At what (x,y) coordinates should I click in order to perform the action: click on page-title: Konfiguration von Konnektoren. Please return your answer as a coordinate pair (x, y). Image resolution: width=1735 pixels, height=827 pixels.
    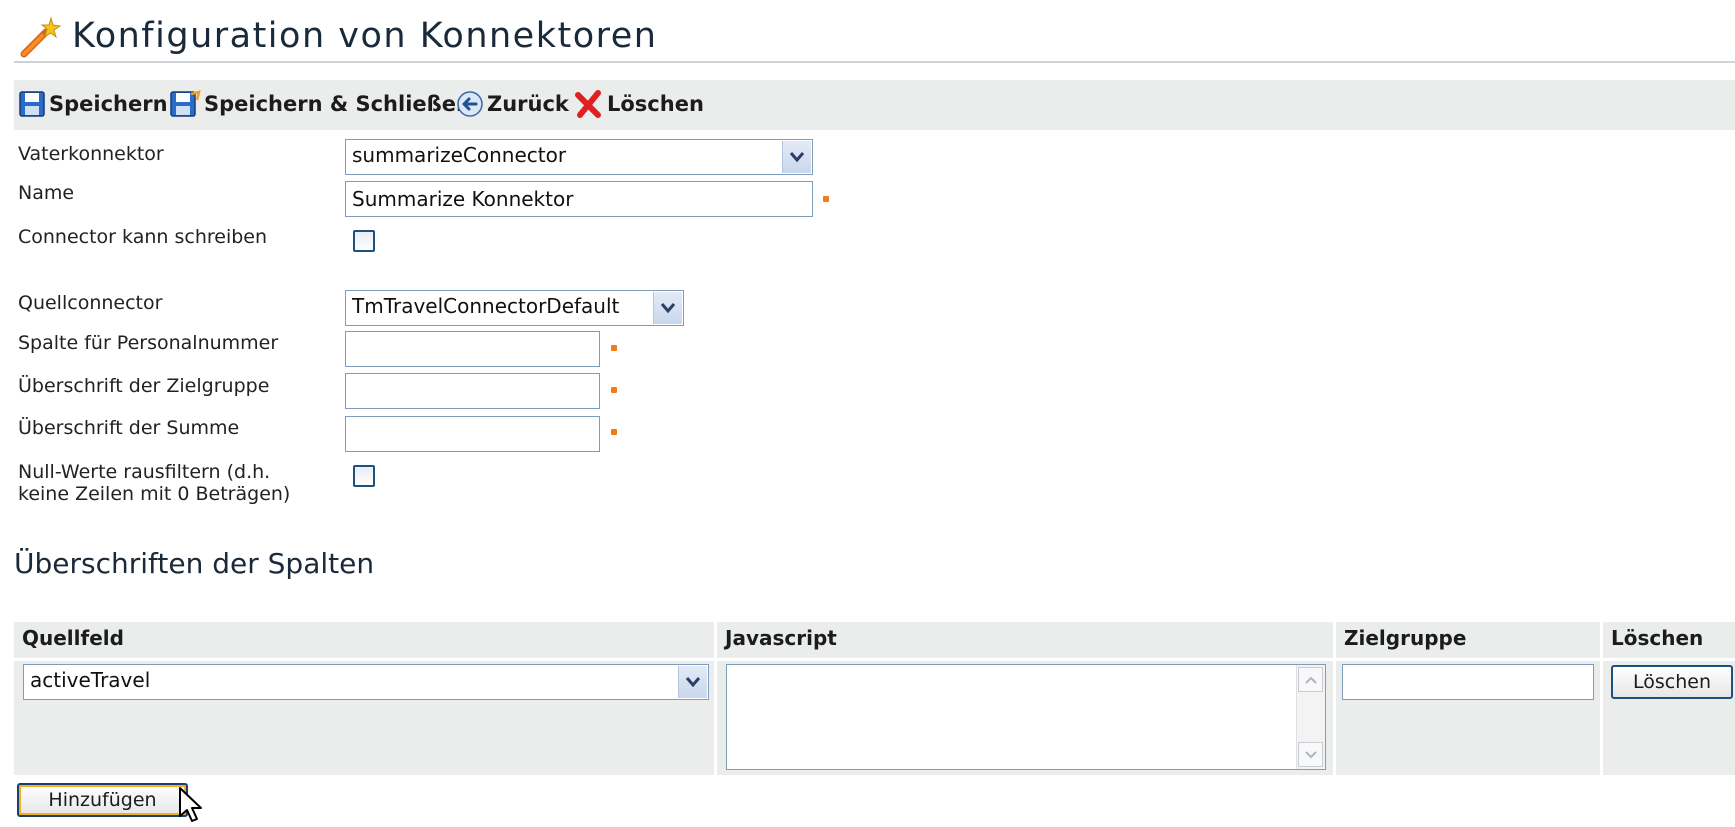
    Looking at the image, I should click on (365, 36).